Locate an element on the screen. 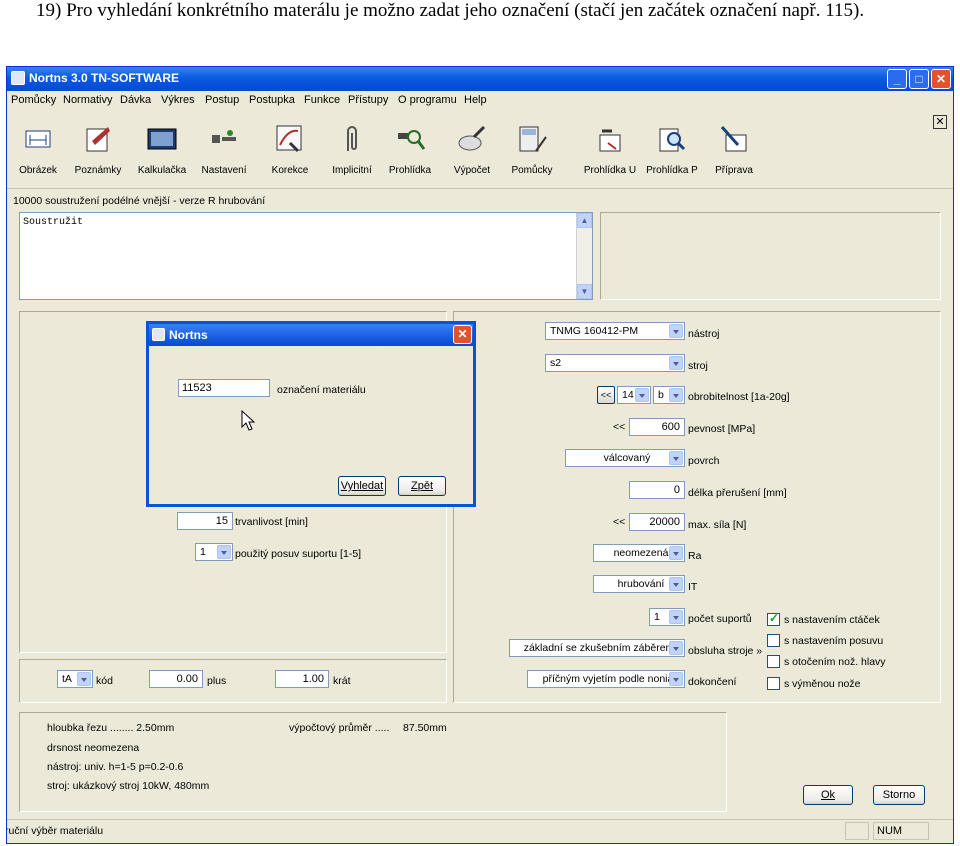  tool-prohlidka-p: Prohlídka P is located at coordinates (672, 149).